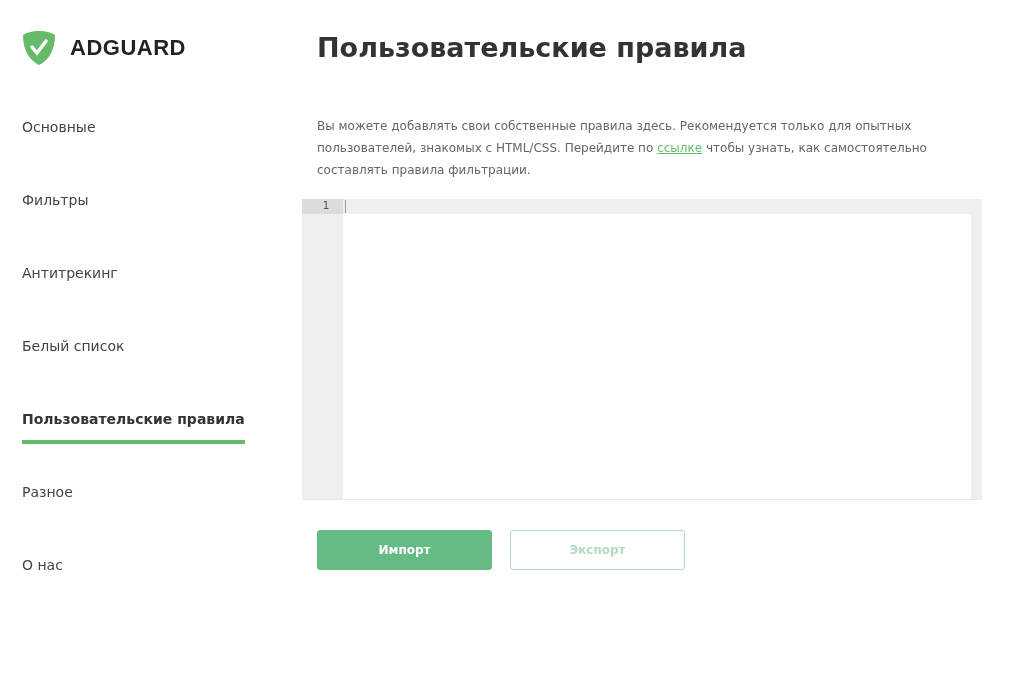 This screenshot has width=1009, height=684. Describe the element at coordinates (55, 201) in the screenshot. I see `nav-item: Фильтры` at that location.